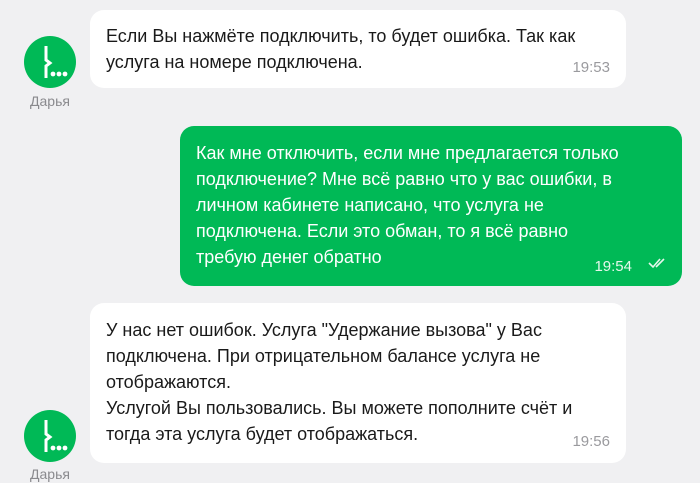 The height and width of the screenshot is (483, 700). Describe the element at coordinates (591, 441) in the screenshot. I see `message-time: 19:56` at that location.